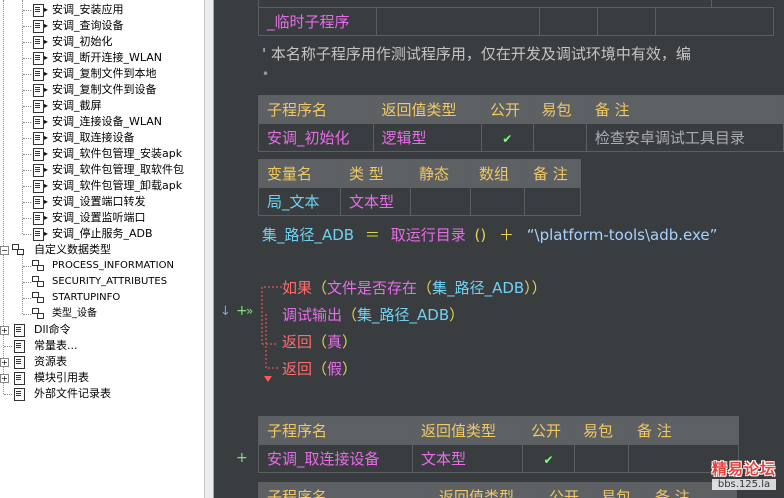 The image size is (784, 498). I want to click on tree-node-type: STARTUPINFO, so click(102, 298).